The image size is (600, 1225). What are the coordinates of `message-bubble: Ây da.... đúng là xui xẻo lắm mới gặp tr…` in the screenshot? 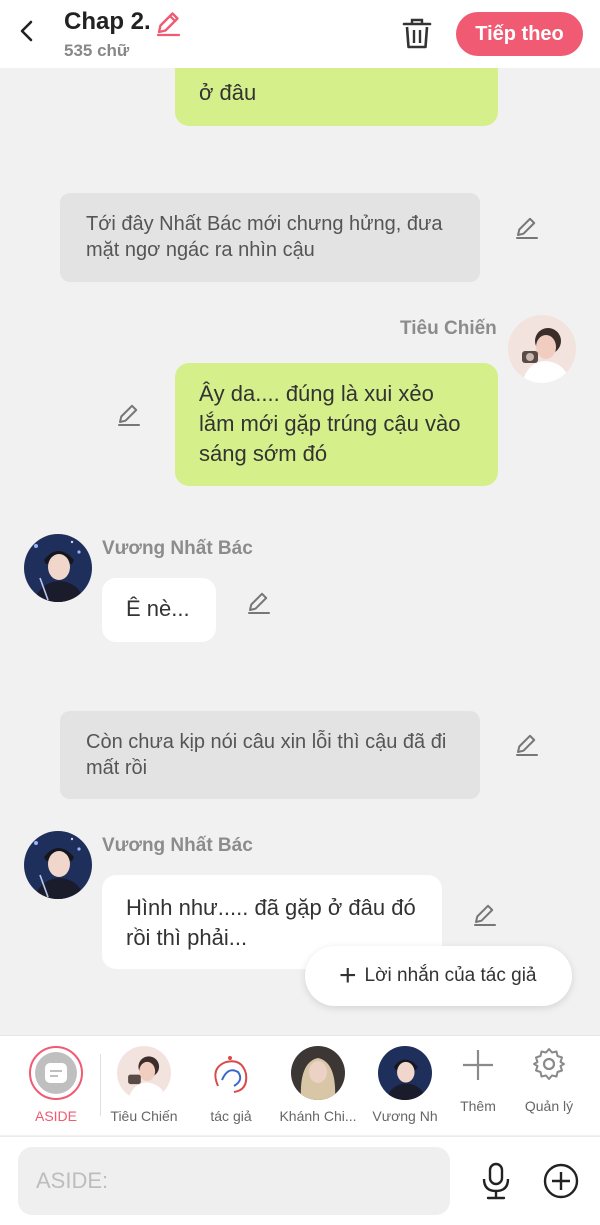 It's located at (336, 424).